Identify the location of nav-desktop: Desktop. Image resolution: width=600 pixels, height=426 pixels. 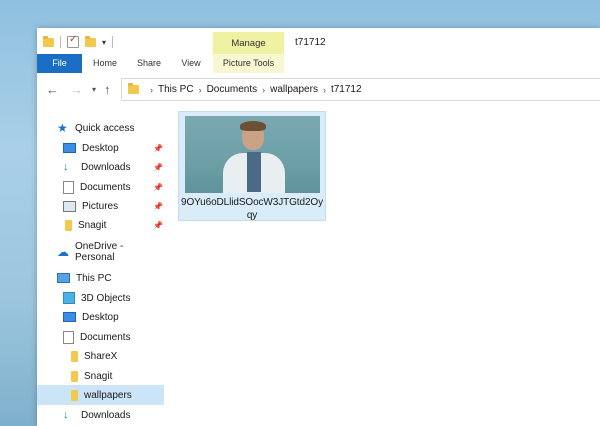
(100, 317).